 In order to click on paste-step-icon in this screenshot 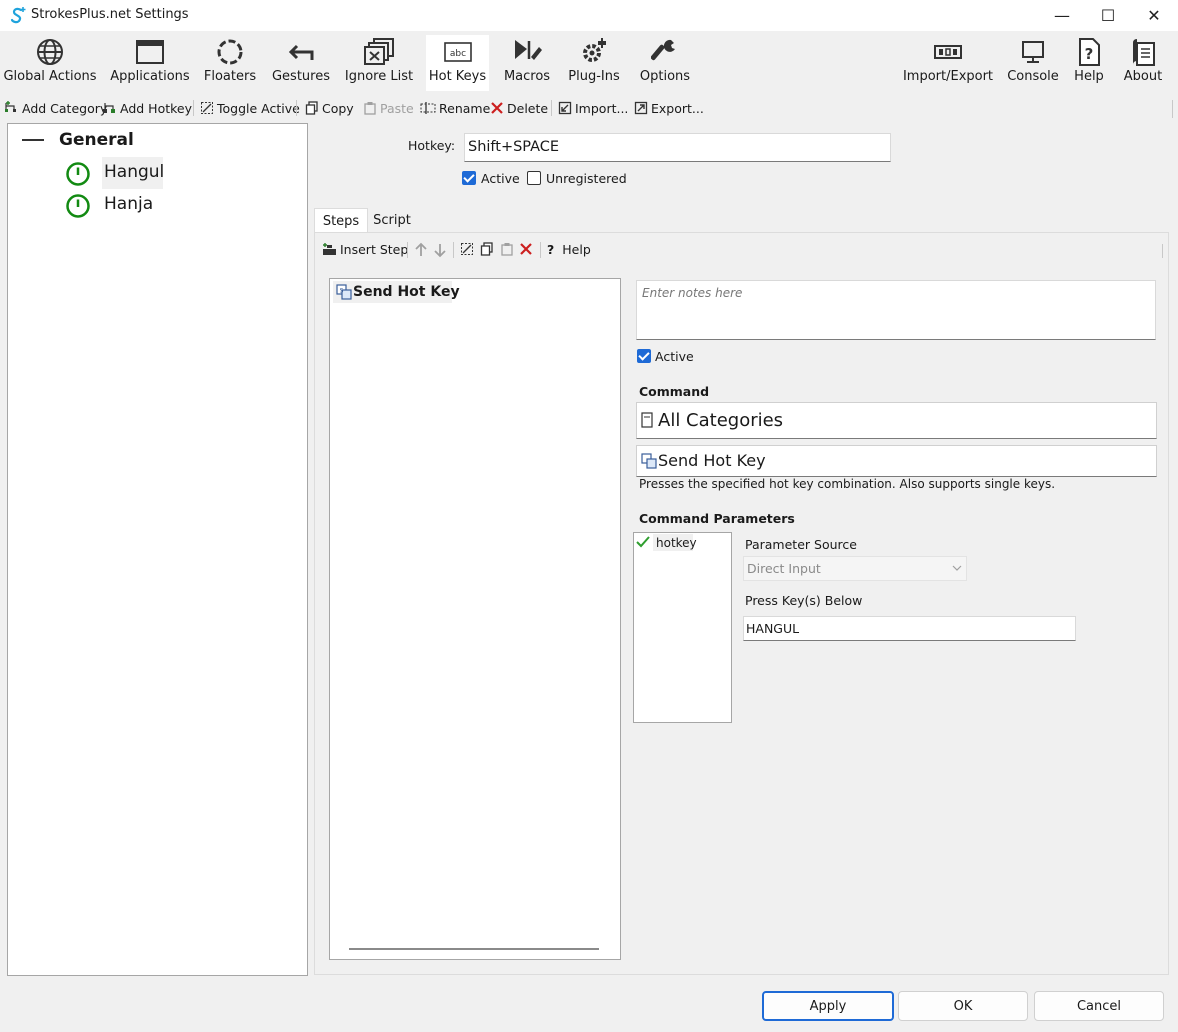, I will do `click(507, 251)`.